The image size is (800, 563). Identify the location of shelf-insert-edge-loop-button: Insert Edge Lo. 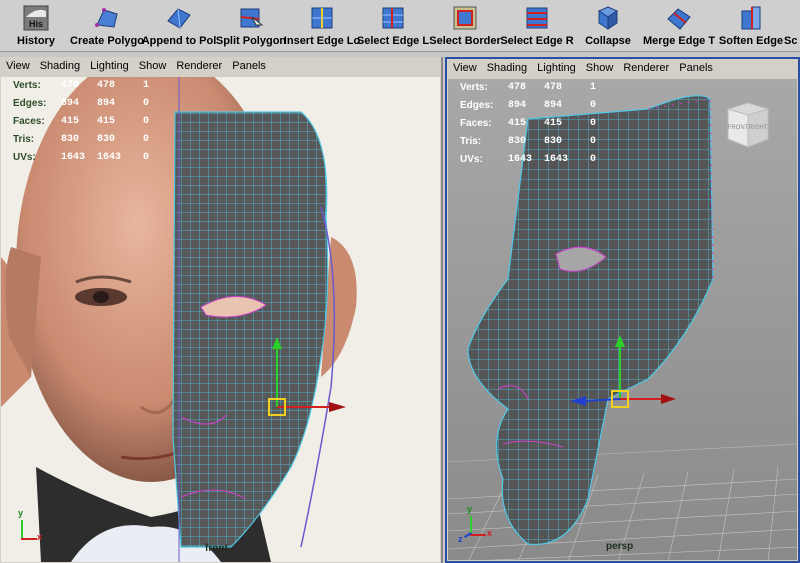
(322, 26).